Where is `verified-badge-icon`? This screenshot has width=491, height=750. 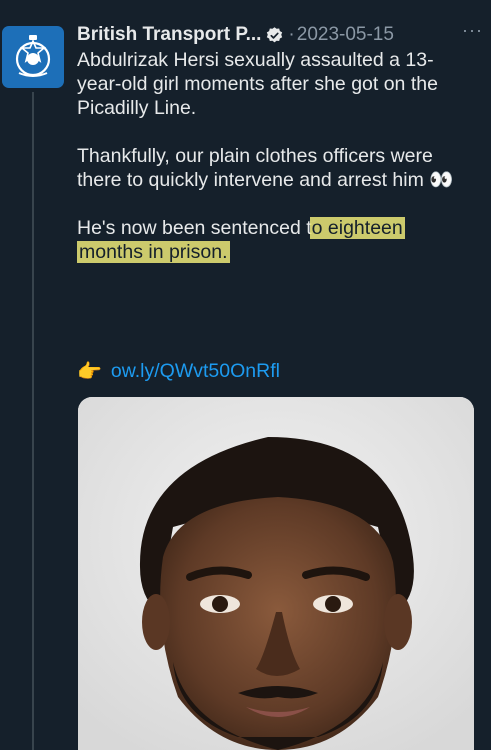
verified-badge-icon is located at coordinates (274, 35).